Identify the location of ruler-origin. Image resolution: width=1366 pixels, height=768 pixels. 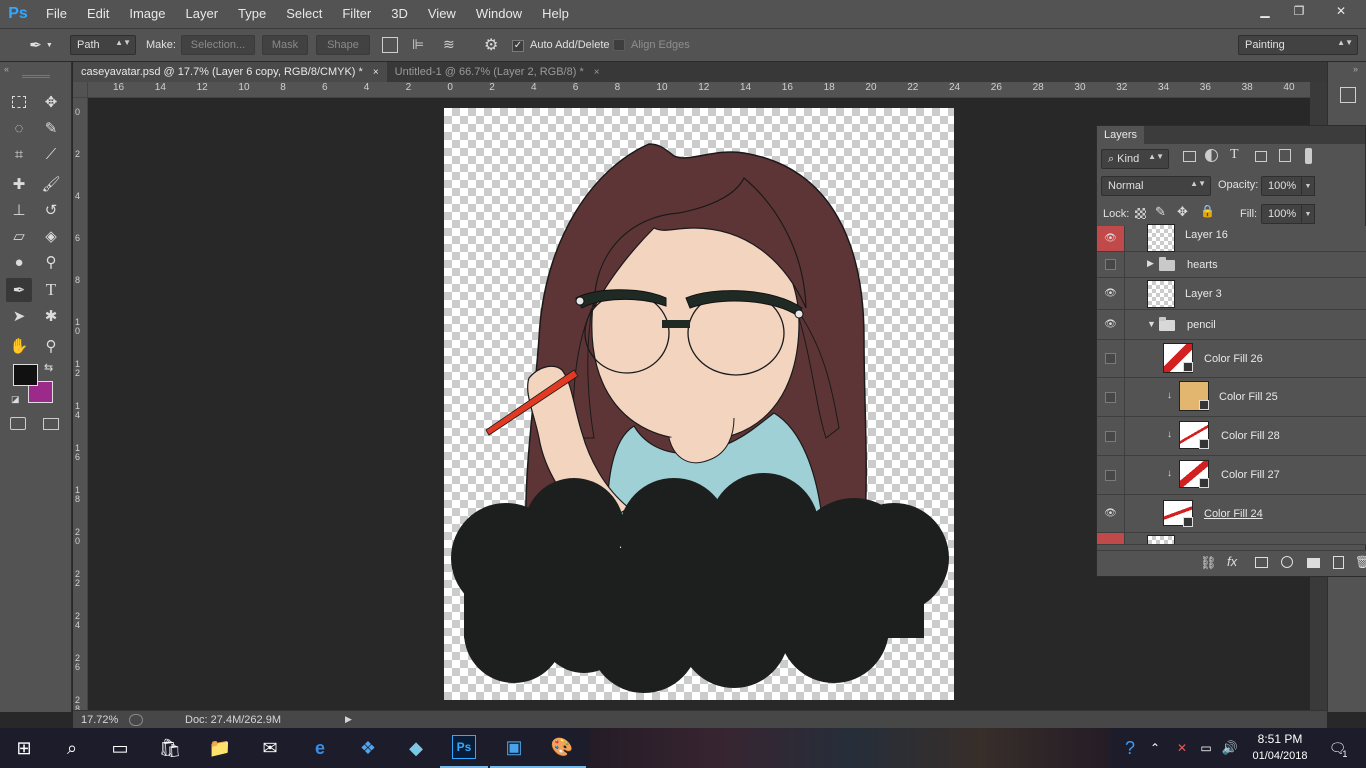
(80, 90).